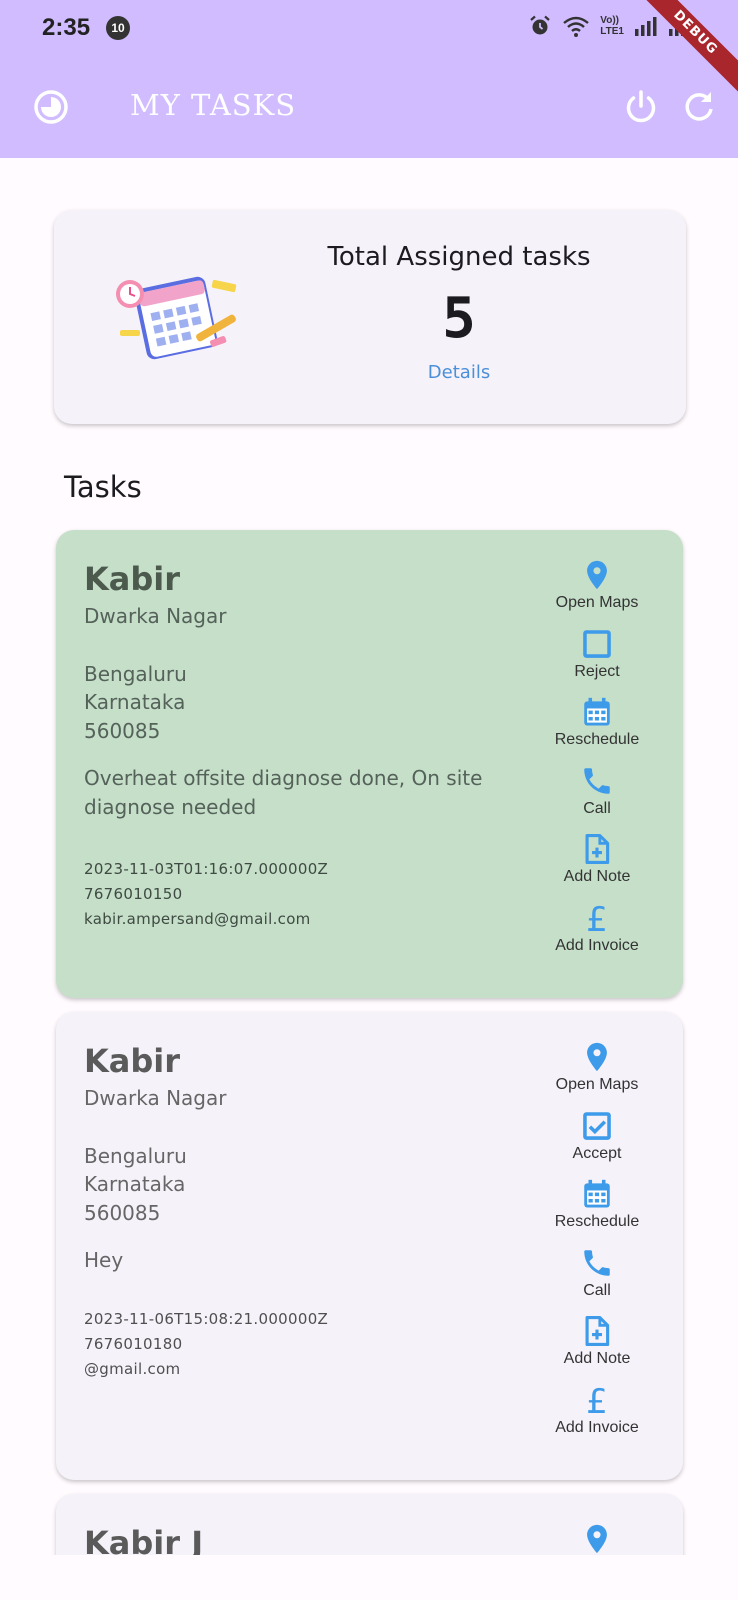 Image resolution: width=738 pixels, height=1600 pixels. Describe the element at coordinates (597, 671) in the screenshot. I see `action-label: Reject` at that location.